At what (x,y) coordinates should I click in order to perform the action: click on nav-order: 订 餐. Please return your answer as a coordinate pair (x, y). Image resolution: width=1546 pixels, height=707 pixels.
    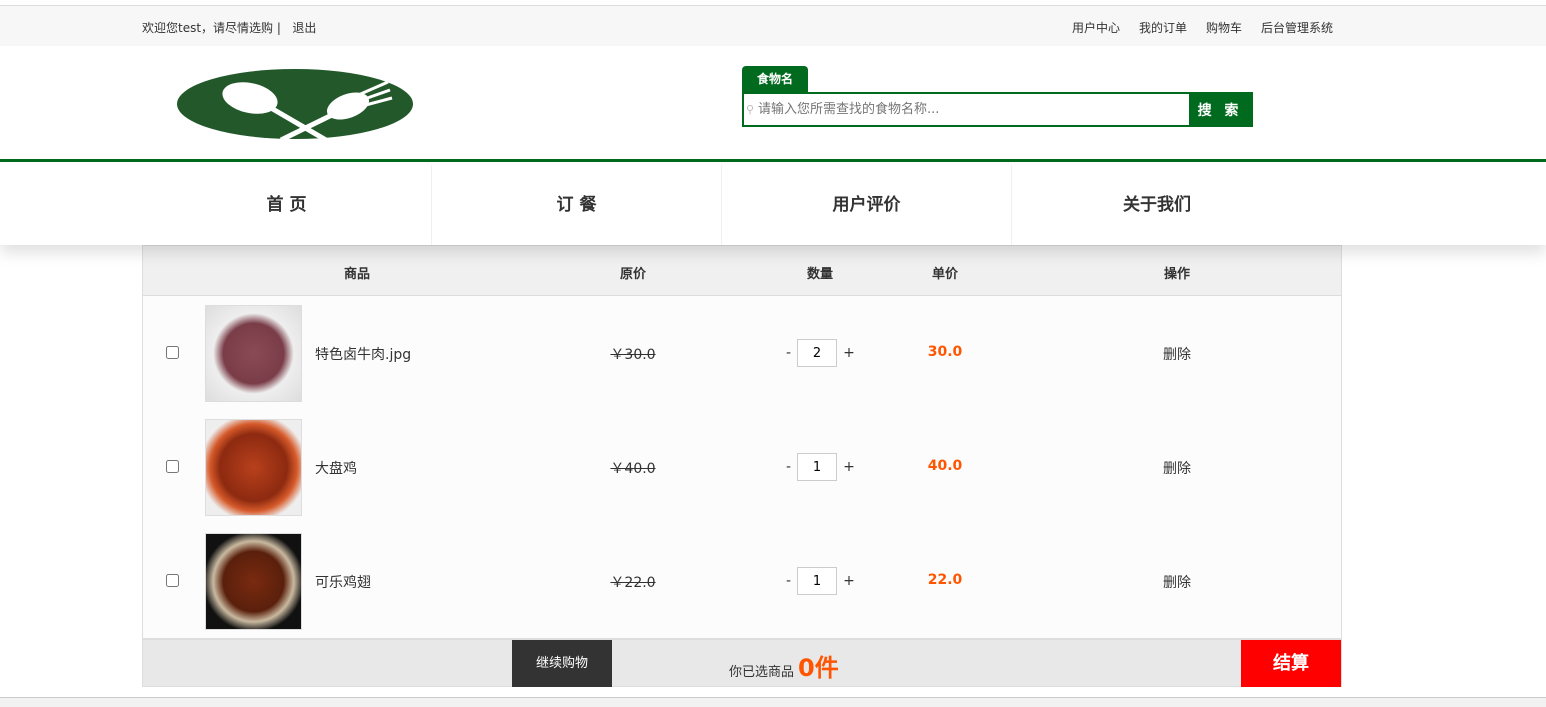
    Looking at the image, I should click on (577, 205).